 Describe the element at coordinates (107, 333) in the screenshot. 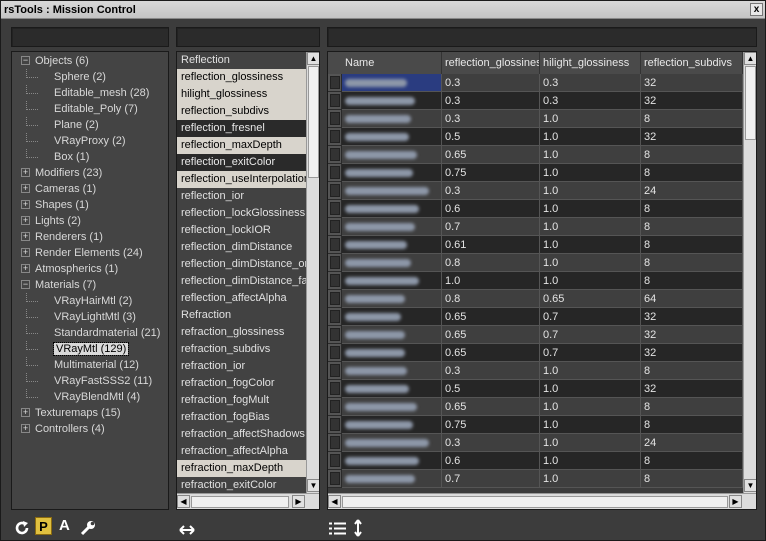

I see `tree-item: Standardmaterial (21)` at that location.